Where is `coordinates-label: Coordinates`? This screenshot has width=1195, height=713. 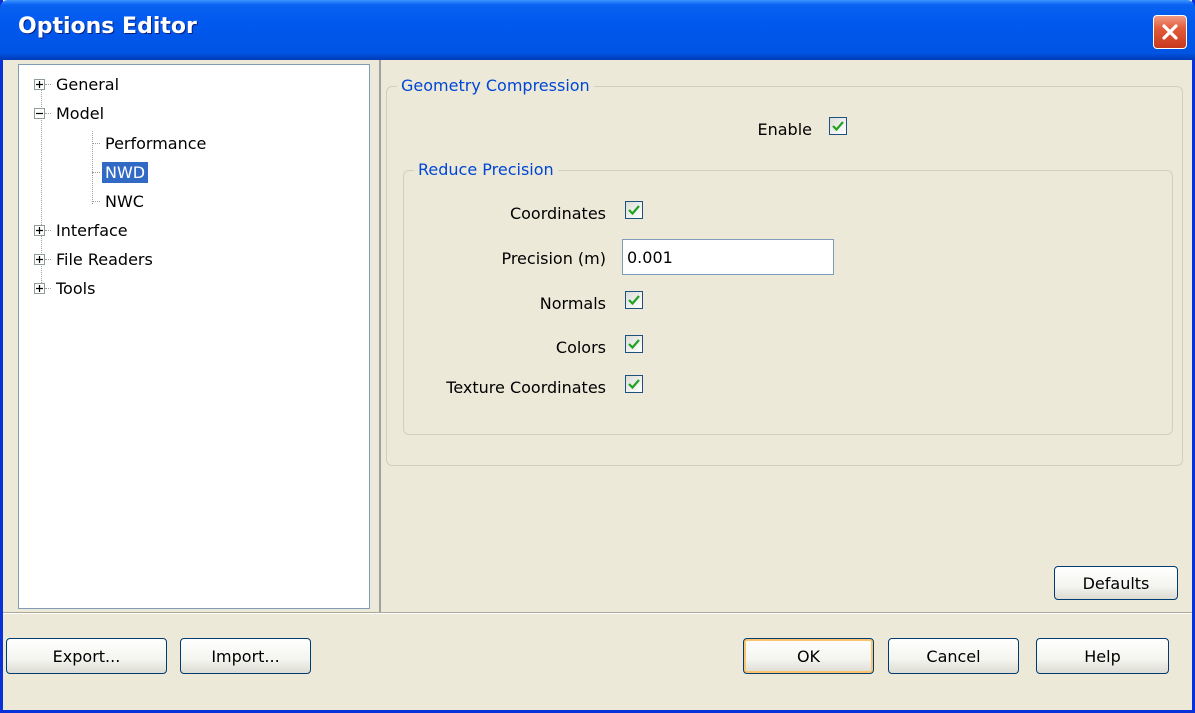
coordinates-label: Coordinates is located at coordinates (557, 213).